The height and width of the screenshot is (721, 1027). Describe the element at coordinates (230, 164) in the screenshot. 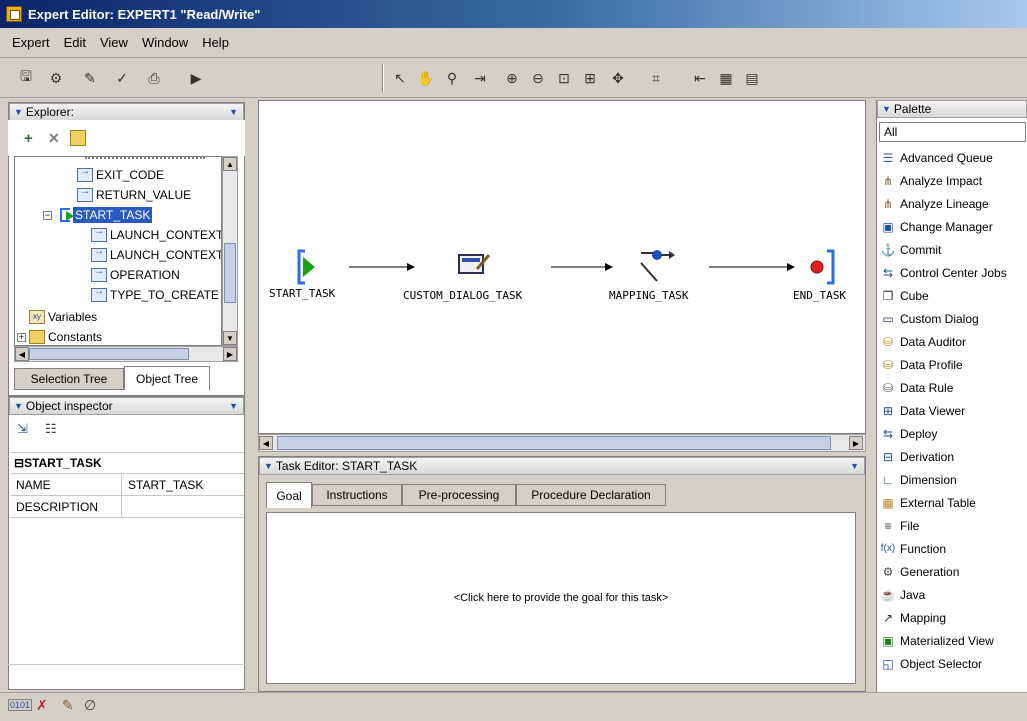

I see `scroll-up-icon: ▲` at that location.